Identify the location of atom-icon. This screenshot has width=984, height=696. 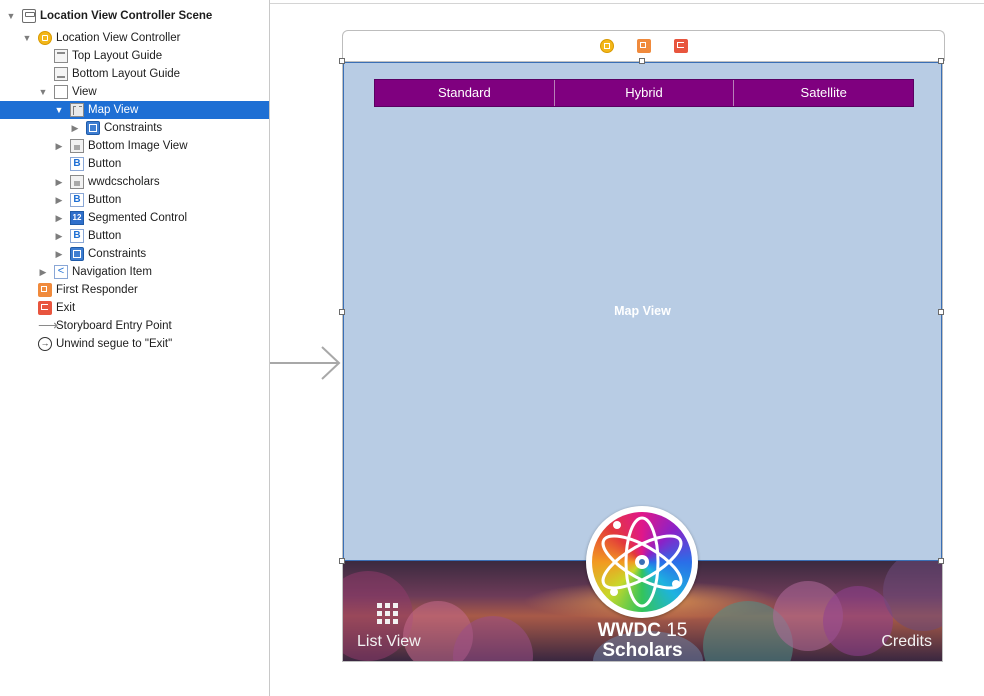
(642, 562).